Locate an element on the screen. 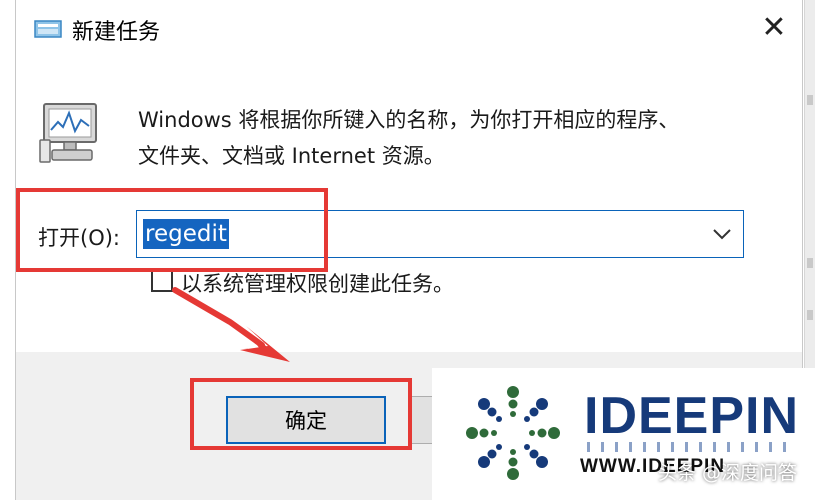  task-icon is located at coordinates (48, 29).